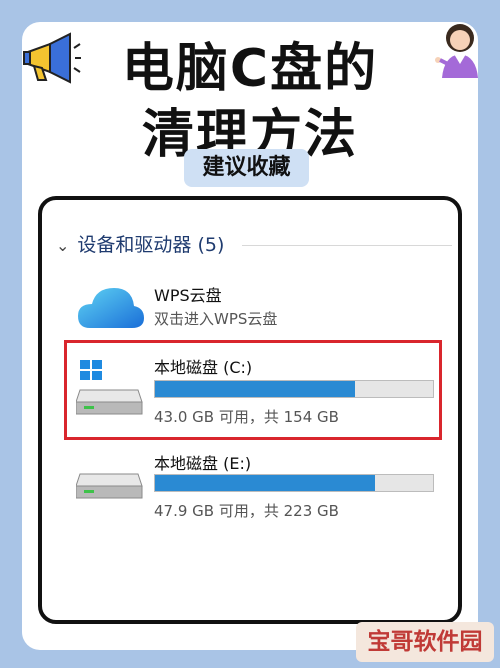 The image size is (500, 668). I want to click on drive-e-usage-text: 47.9 GB 可用，共 223 GB, so click(246, 511).